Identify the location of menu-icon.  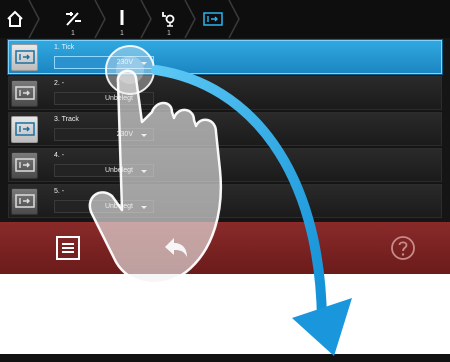
(68, 248).